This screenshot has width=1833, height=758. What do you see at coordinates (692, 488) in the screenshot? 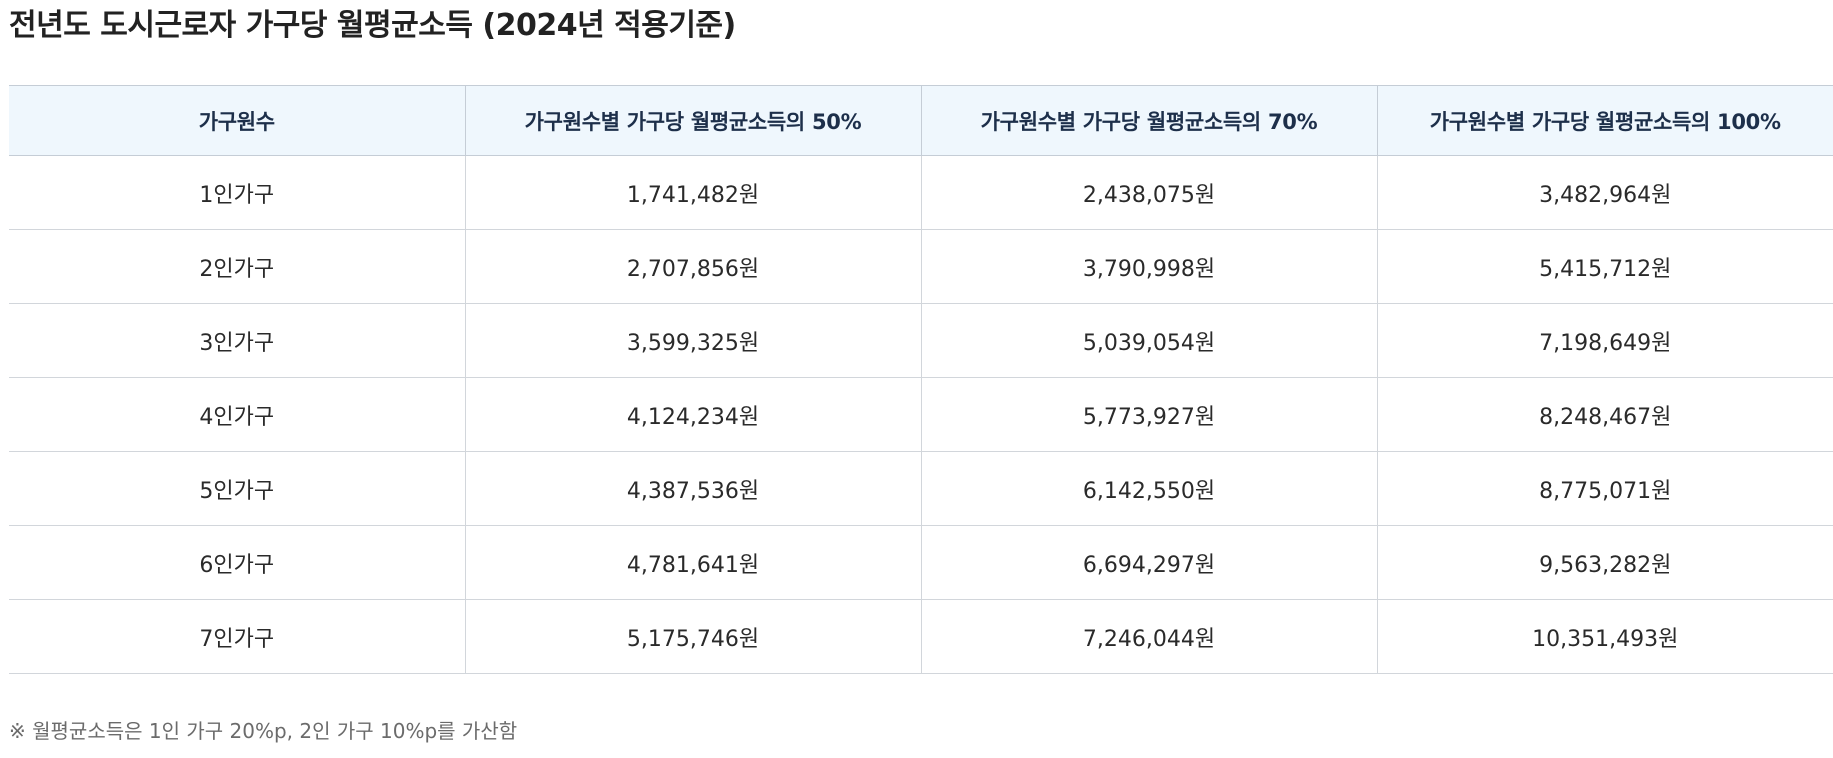
I see `cell-income-50: 4,387,536원` at bounding box center [692, 488].